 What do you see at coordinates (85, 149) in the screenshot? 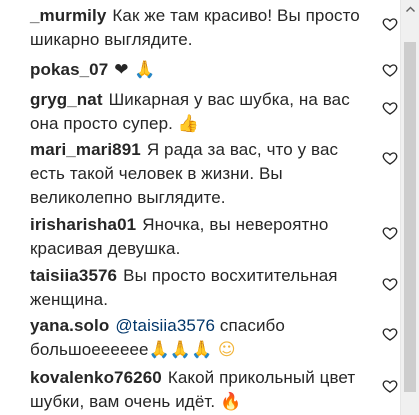
I see `comment-username: mari_mari891` at bounding box center [85, 149].